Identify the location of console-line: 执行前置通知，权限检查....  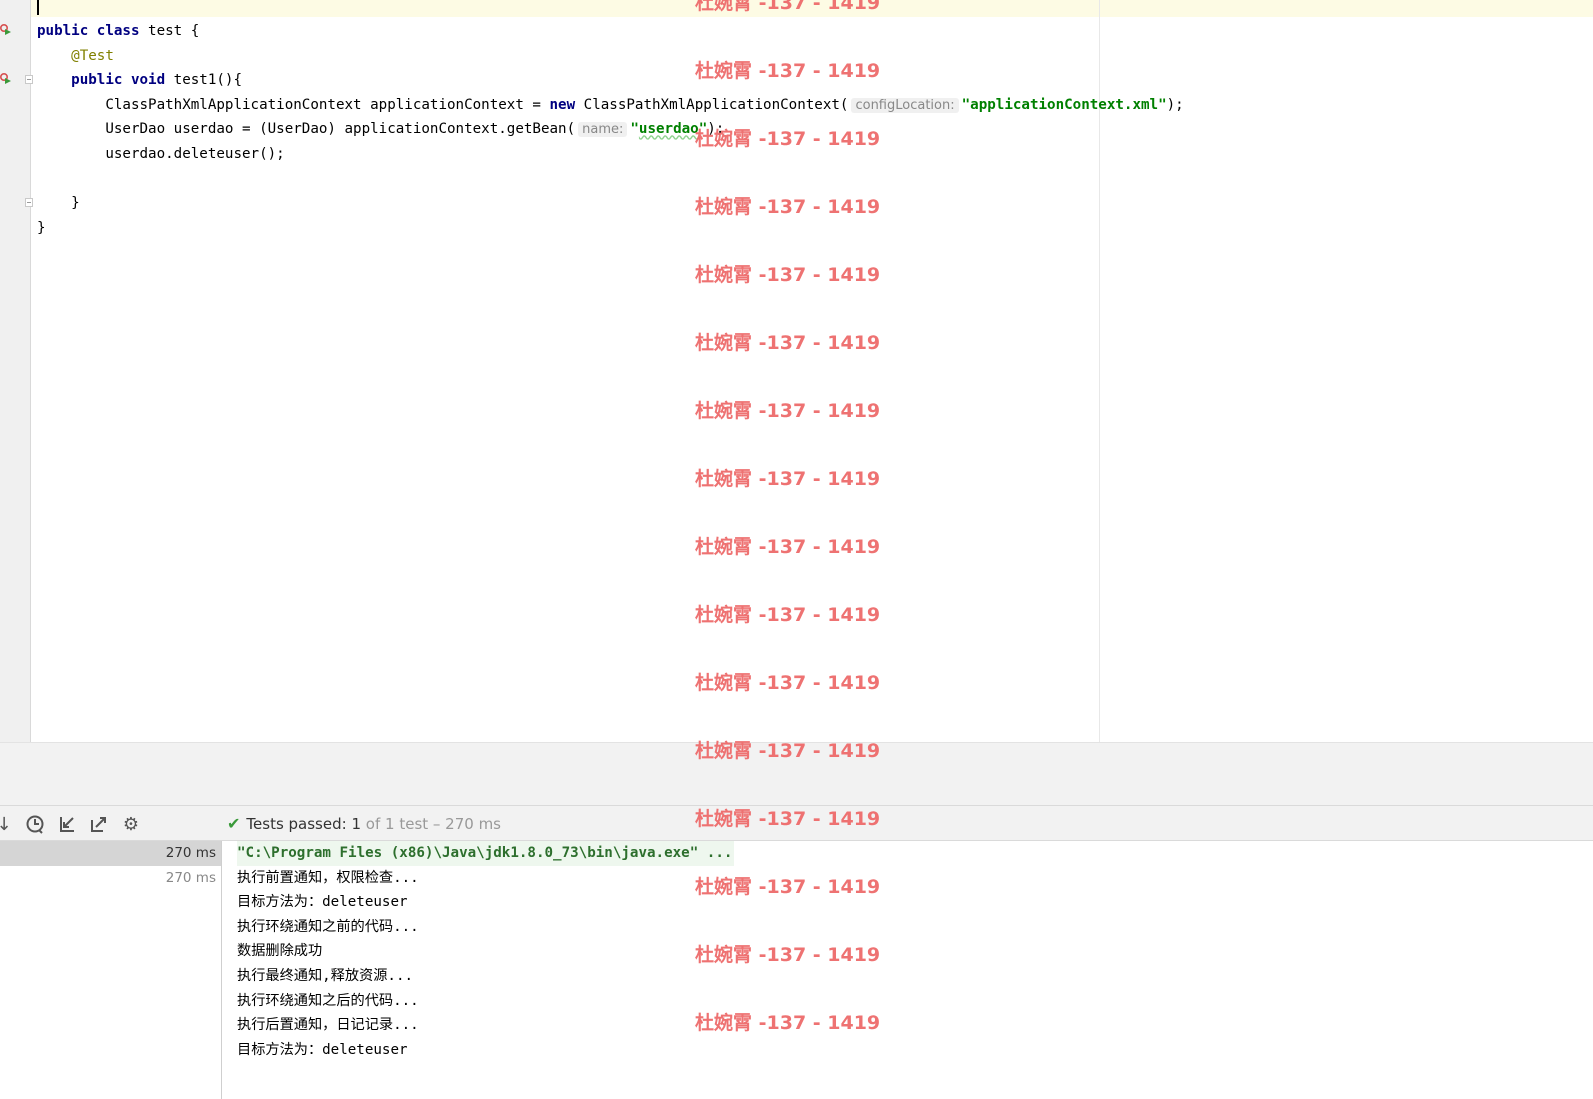
(328, 877).